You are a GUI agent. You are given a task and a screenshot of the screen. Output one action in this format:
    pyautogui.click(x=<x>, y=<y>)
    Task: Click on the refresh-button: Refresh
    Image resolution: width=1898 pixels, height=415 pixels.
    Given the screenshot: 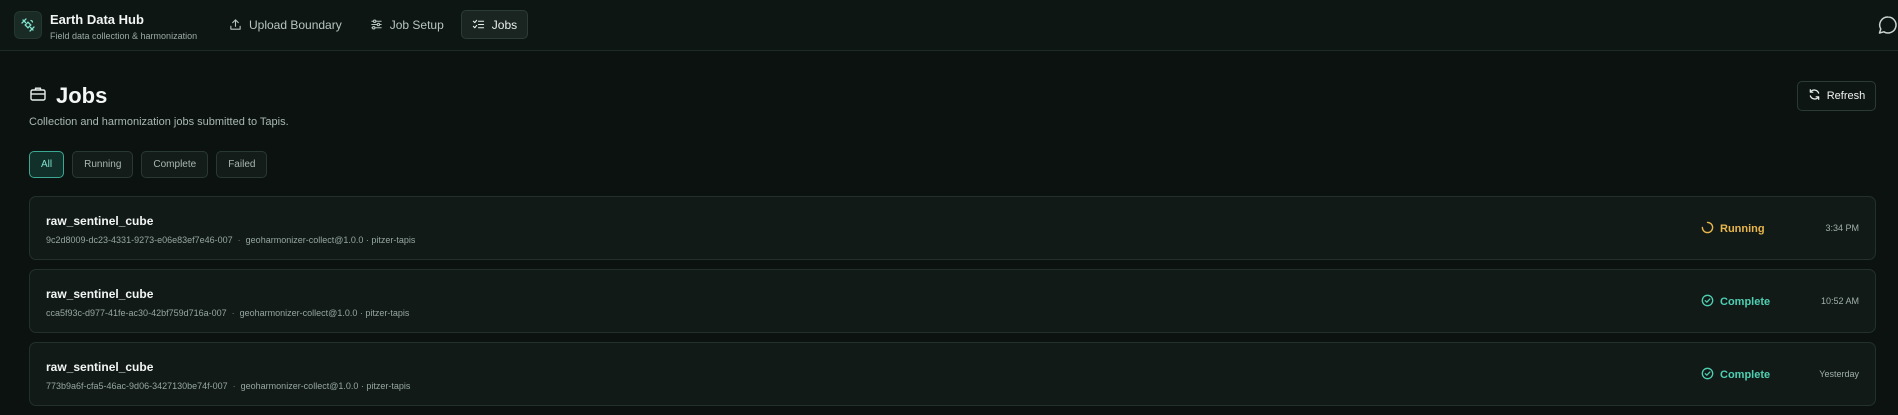 What is the action you would take?
    pyautogui.click(x=1836, y=96)
    